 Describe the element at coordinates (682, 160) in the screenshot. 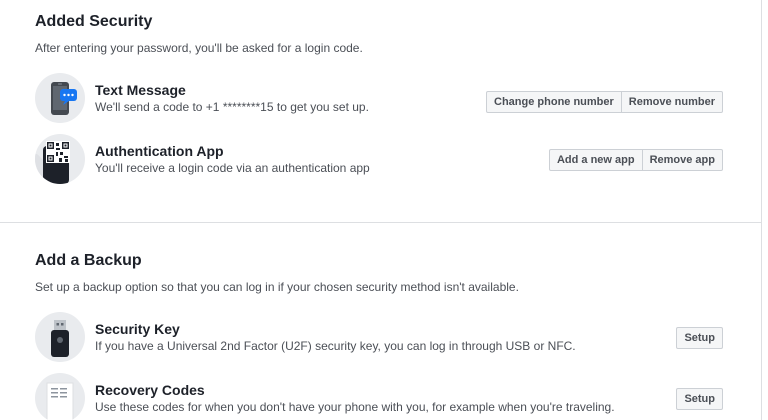

I see `remove-app-button: Remove app` at that location.